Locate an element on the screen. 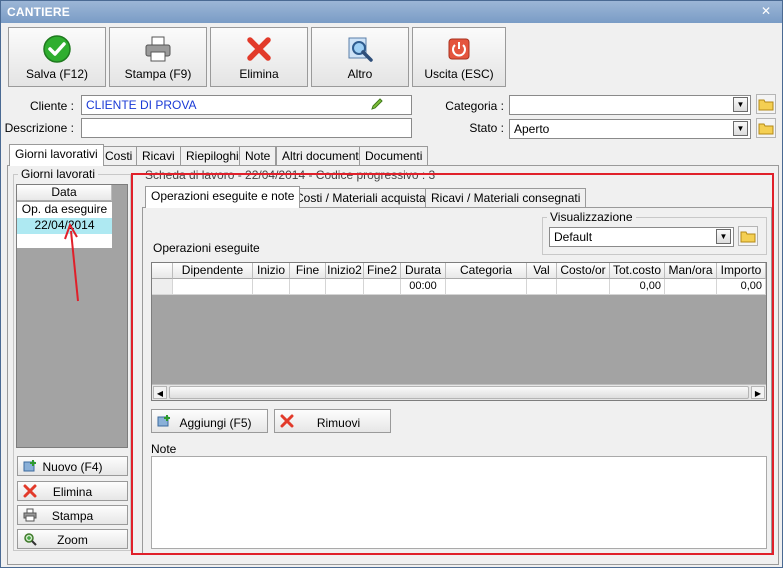 Image resolution: width=783 pixels, height=568 pixels. save-label: Salva (F12) is located at coordinates (57, 74).